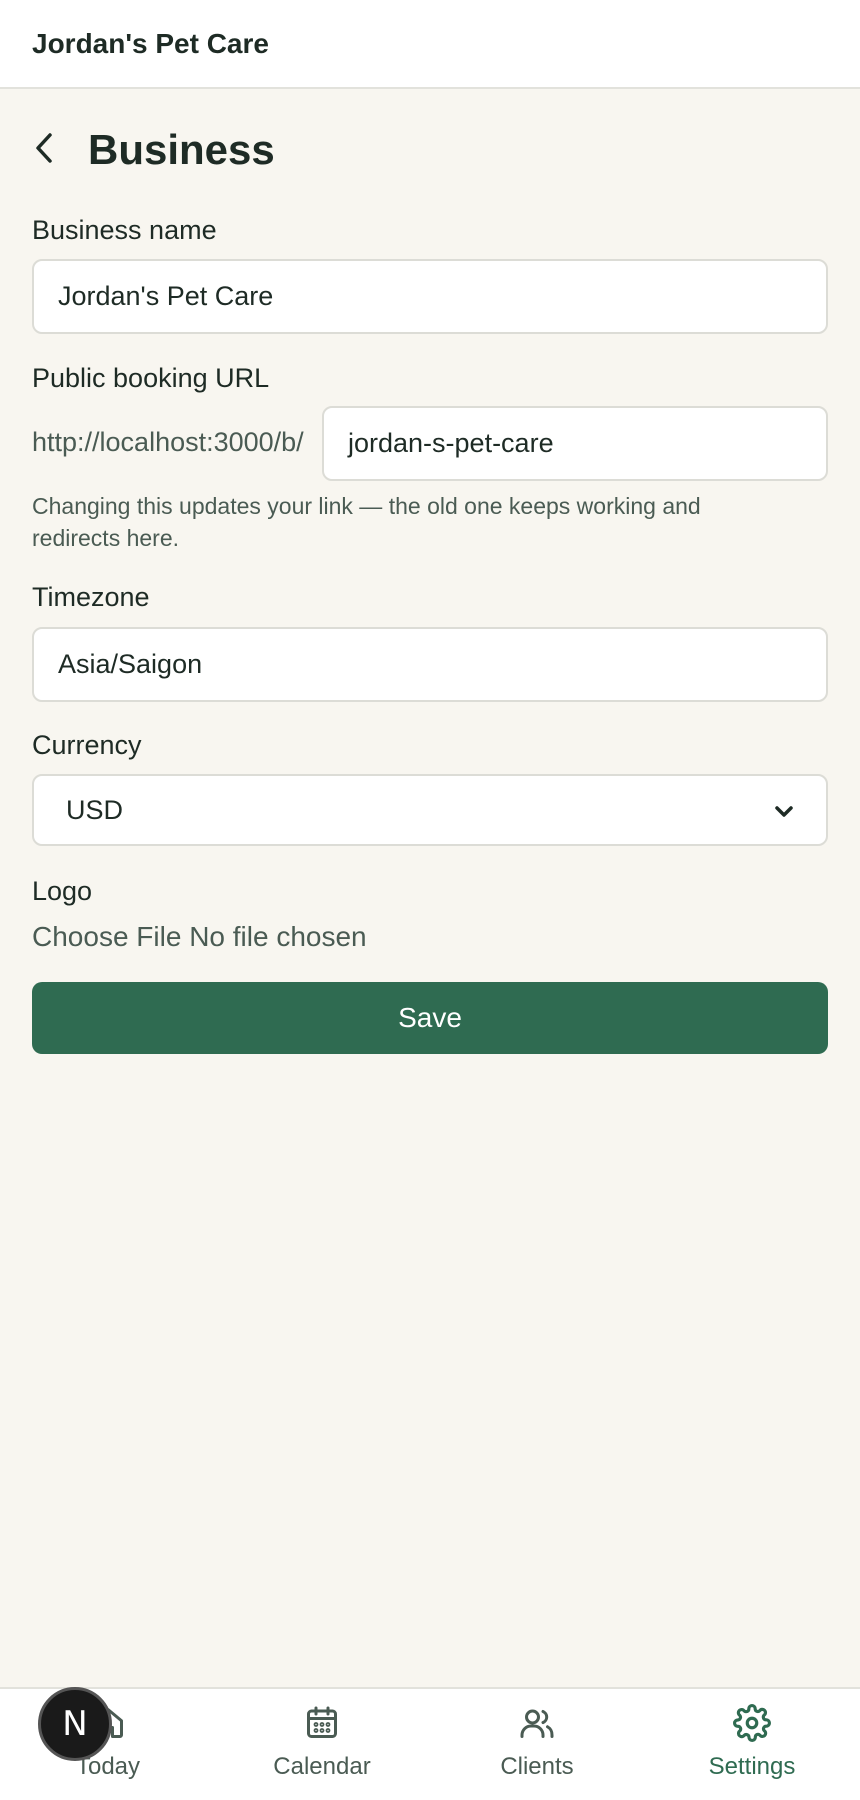  I want to click on nav-item-calendar: Calendar, so click(322, 1742).